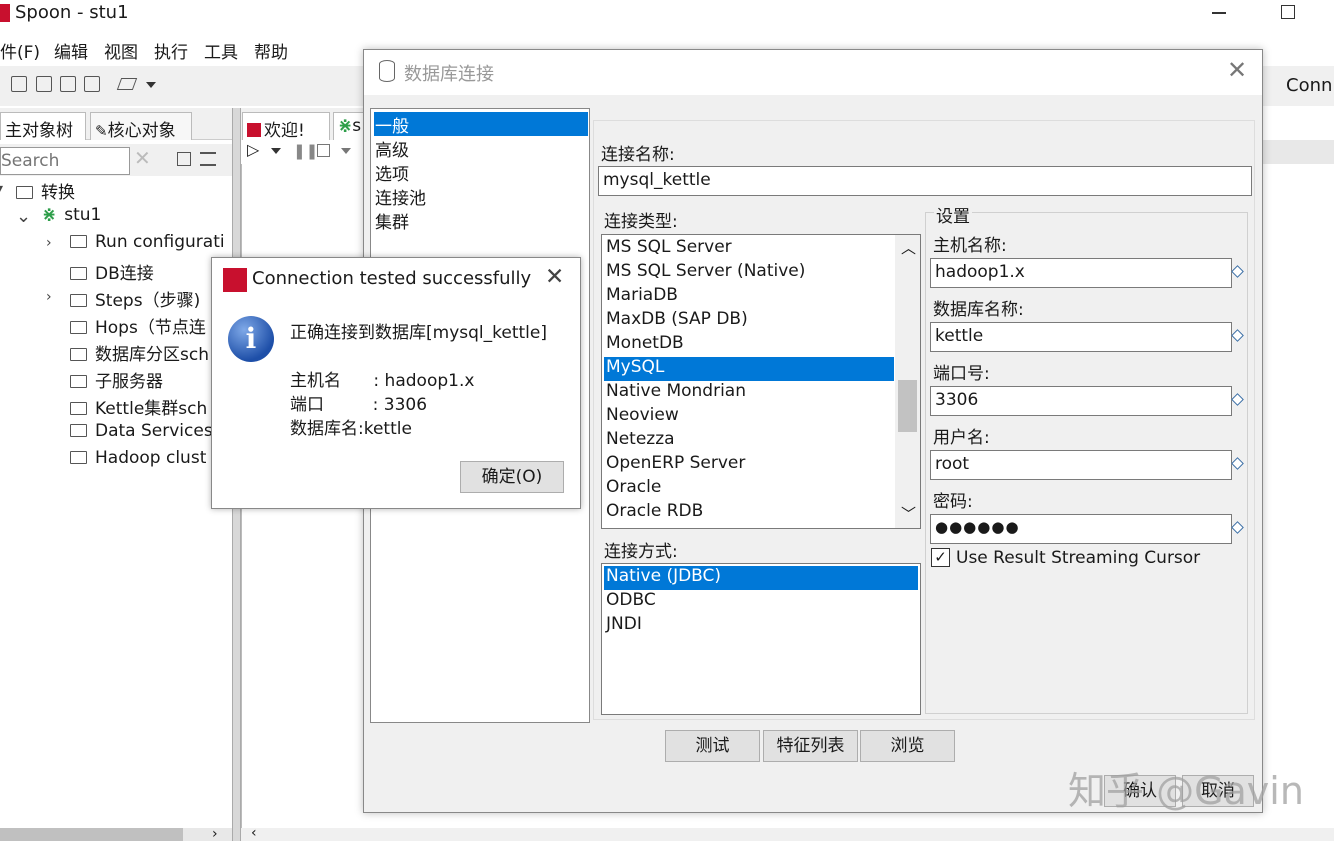 Image resolution: width=1334 pixels, height=842 pixels. I want to click on menu-tools: 工具, so click(221, 50).